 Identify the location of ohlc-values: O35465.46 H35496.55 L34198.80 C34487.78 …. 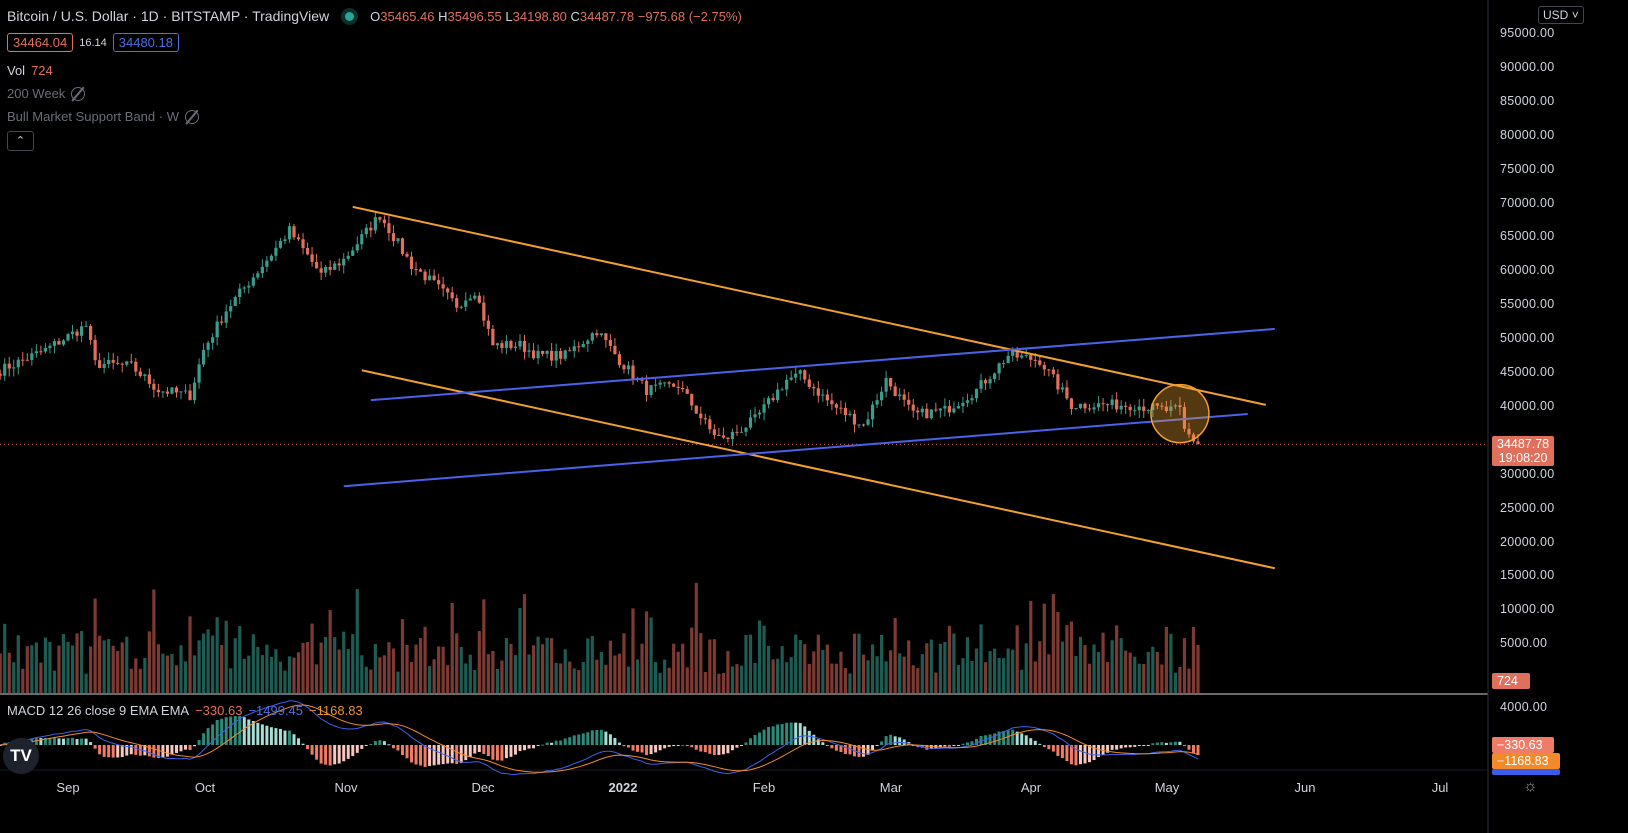
(556, 16).